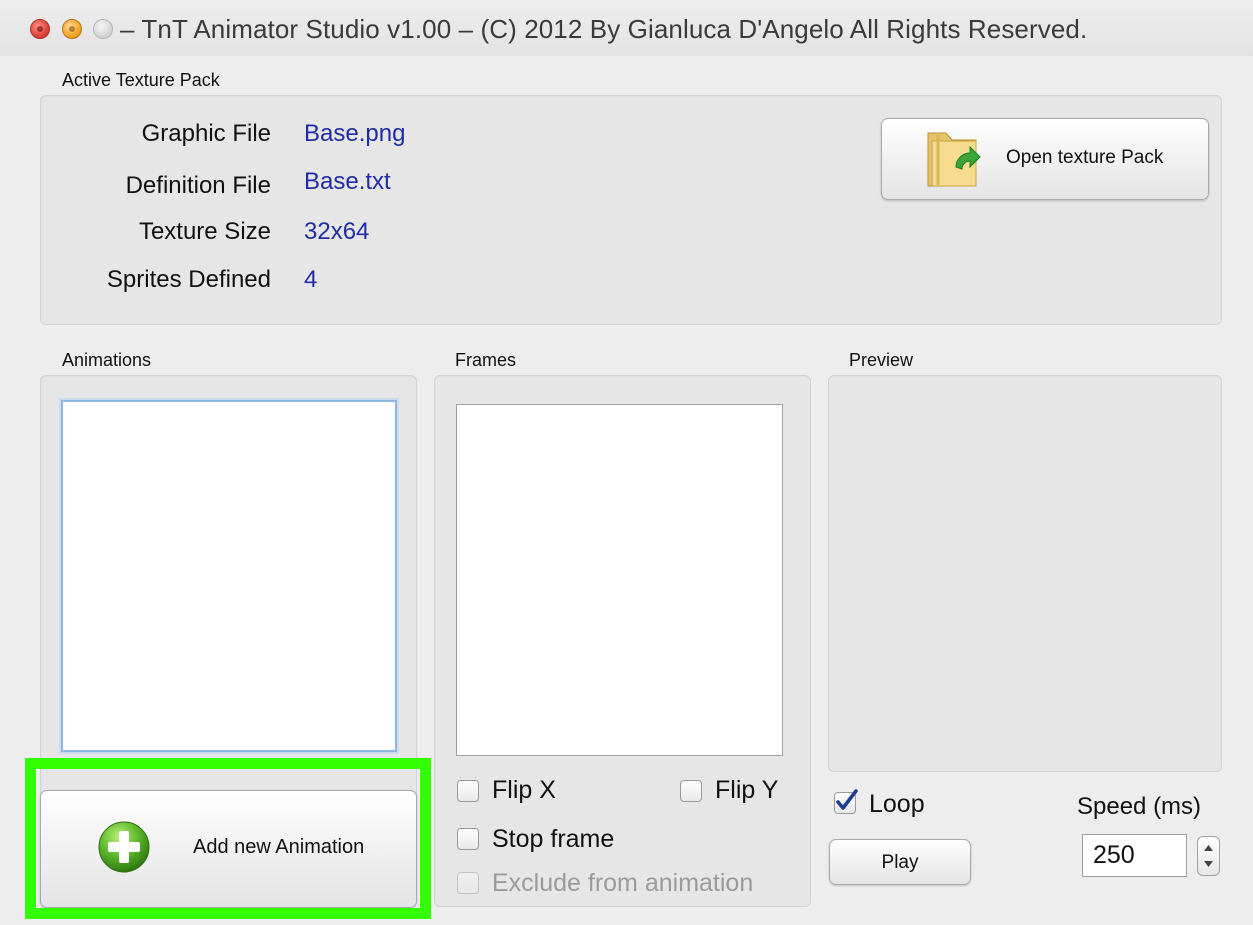  Describe the element at coordinates (347, 181) in the screenshot. I see `definition-file-value: Base.txt` at that location.